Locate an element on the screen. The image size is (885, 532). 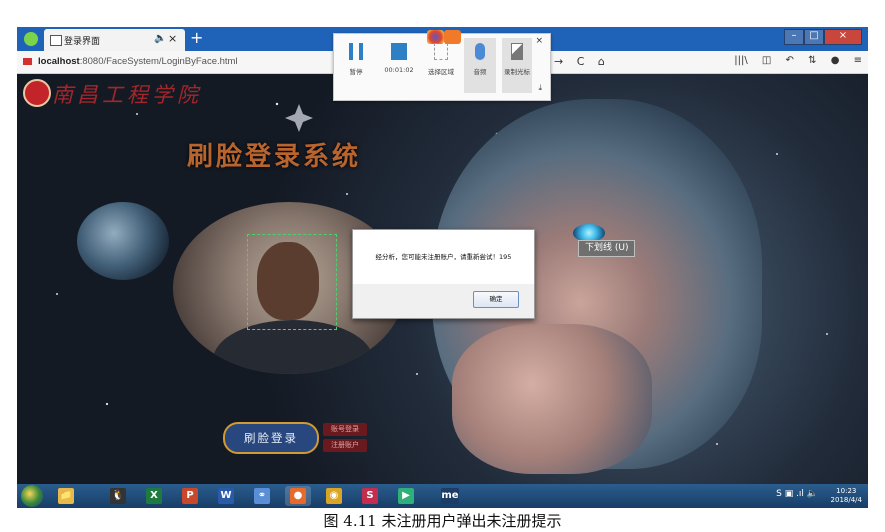
microphone-icon is located at coordinates (480, 51).